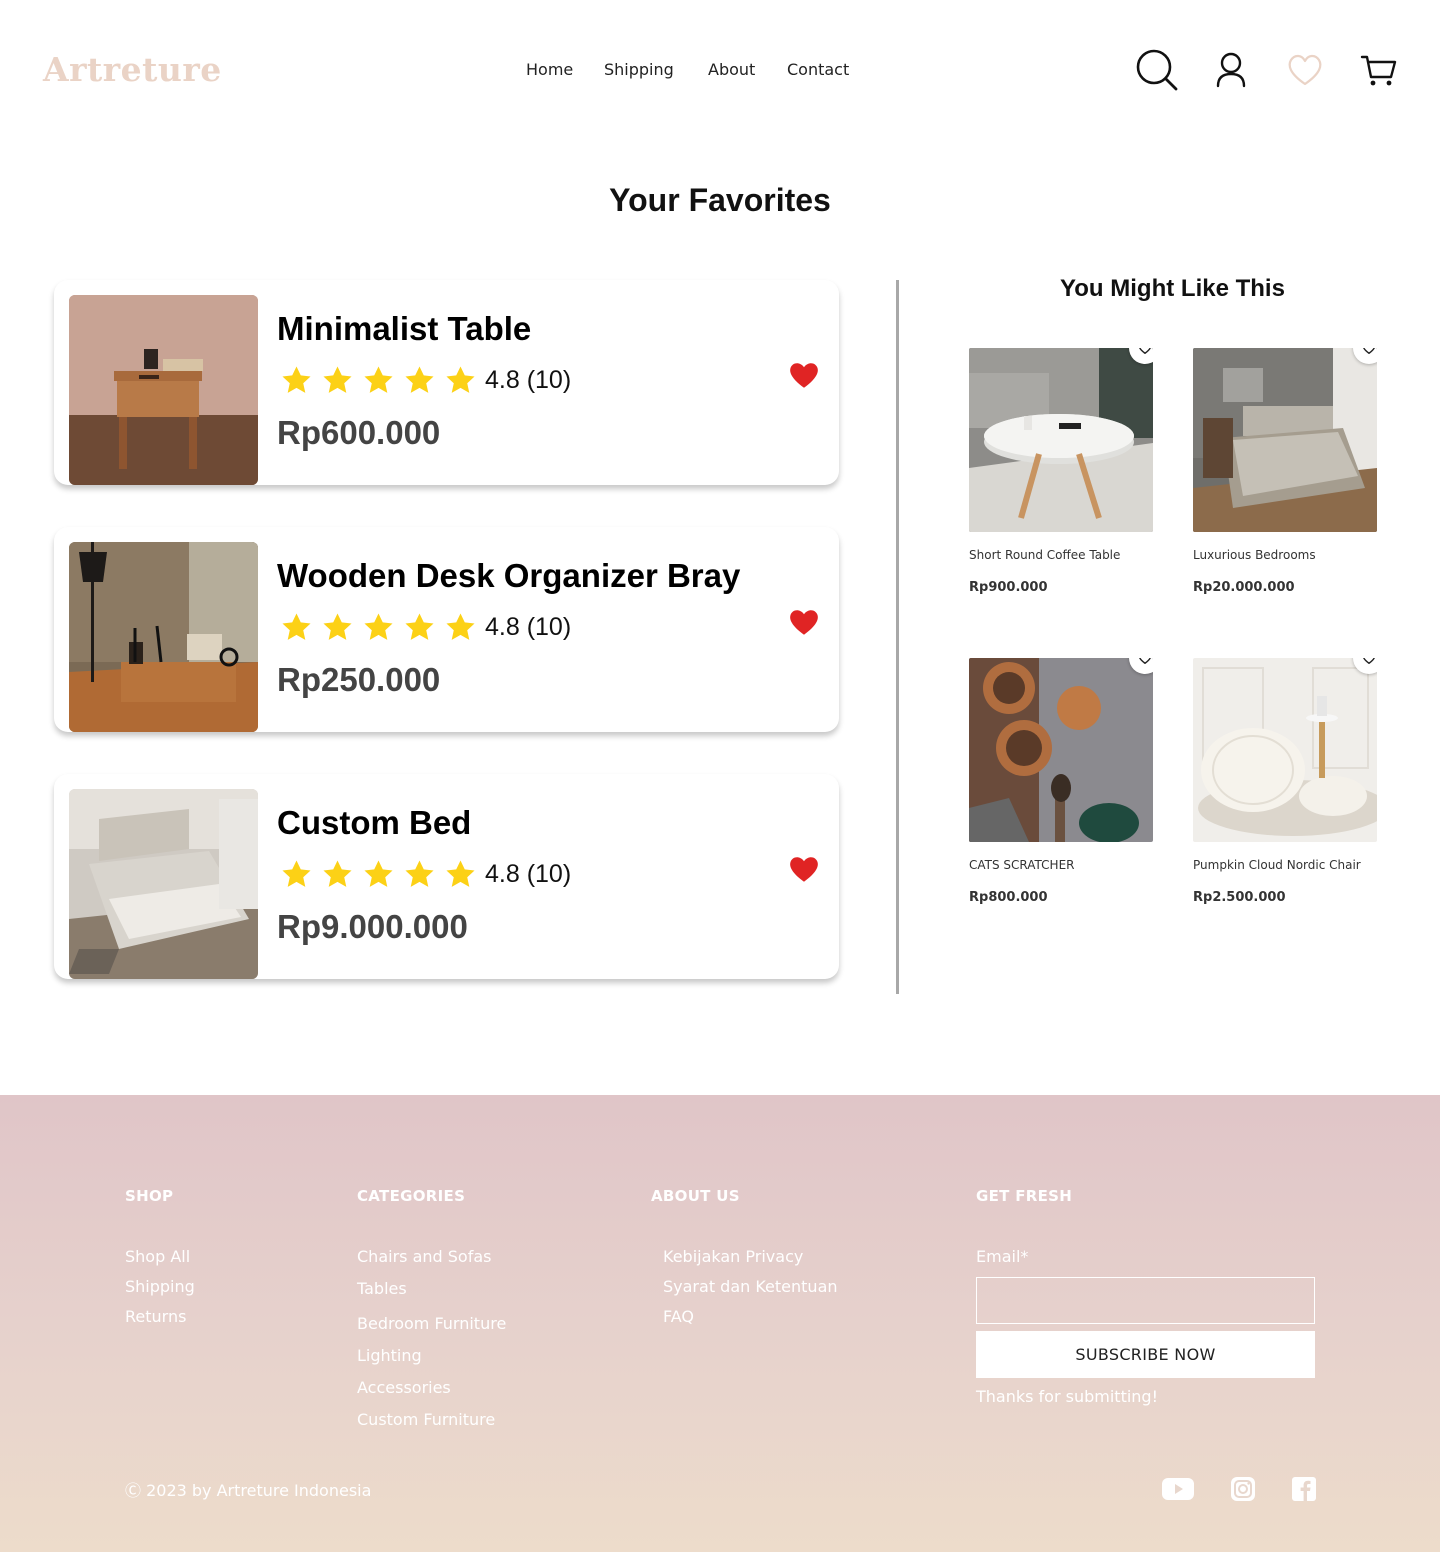  I want to click on heart-icon, so click(1305, 70).